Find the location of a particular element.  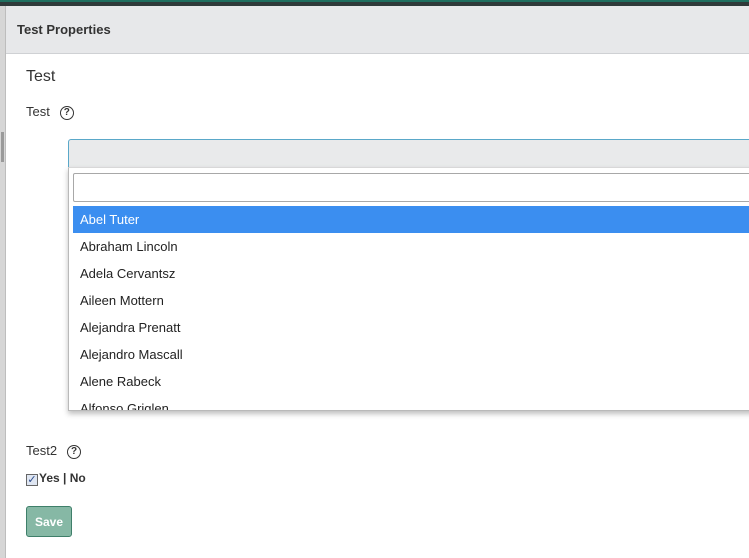

modal-header: Test Properties is located at coordinates (377, 30).